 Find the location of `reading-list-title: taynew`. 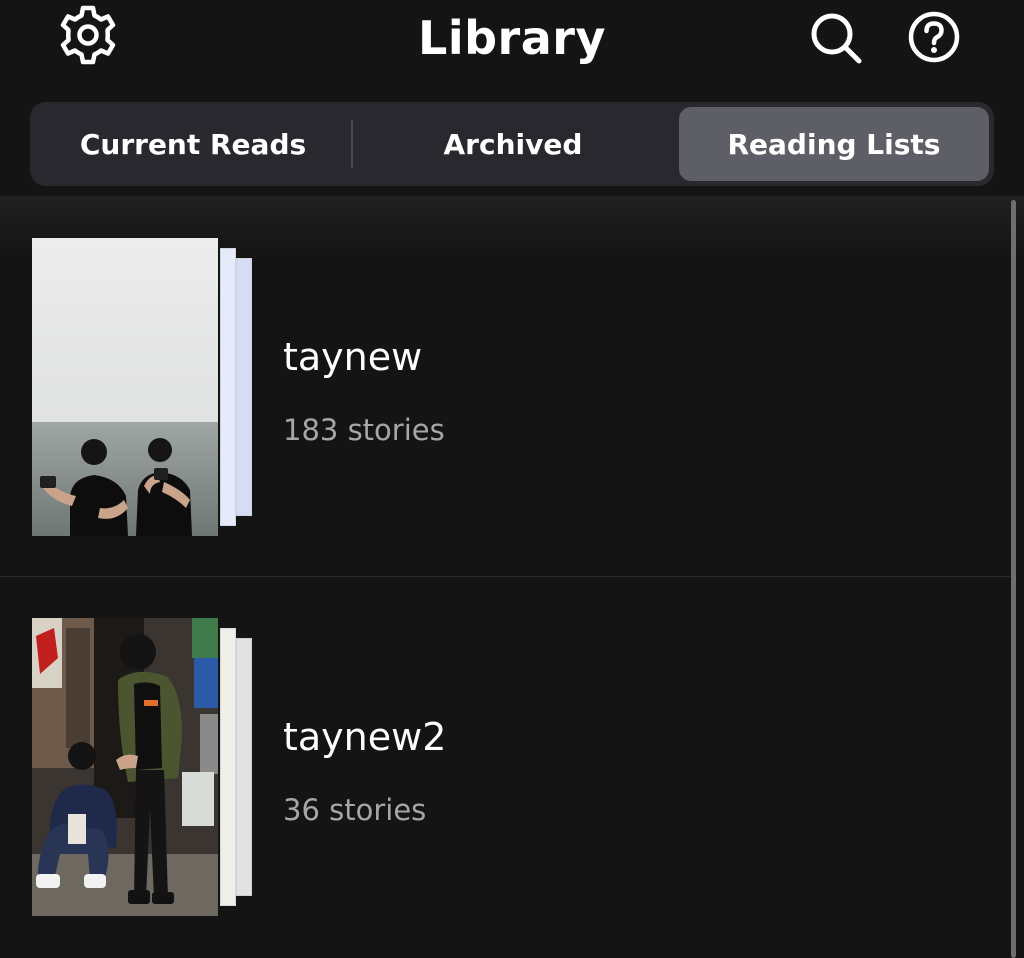

reading-list-title: taynew is located at coordinates (353, 357).